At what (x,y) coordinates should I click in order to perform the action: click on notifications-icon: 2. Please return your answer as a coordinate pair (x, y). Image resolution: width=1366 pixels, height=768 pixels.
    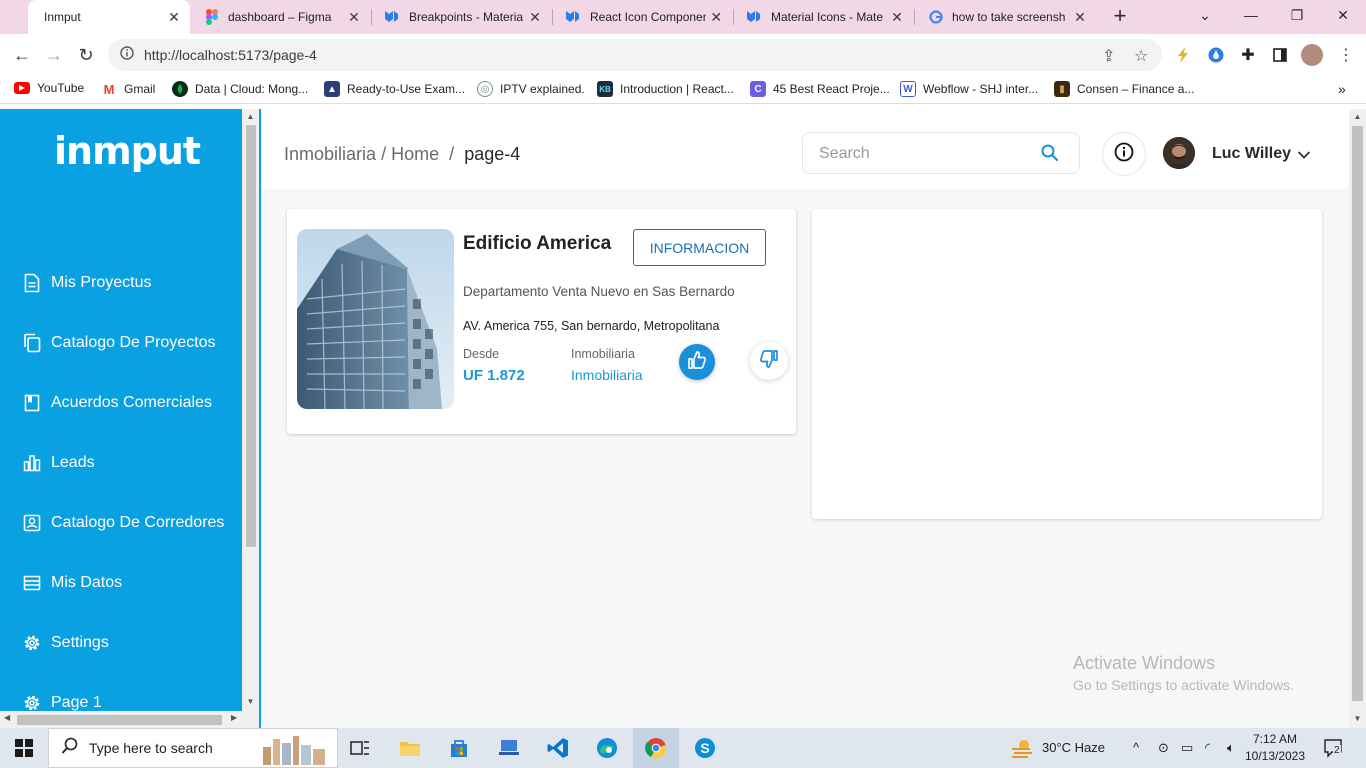
    Looking at the image, I should click on (1334, 748).